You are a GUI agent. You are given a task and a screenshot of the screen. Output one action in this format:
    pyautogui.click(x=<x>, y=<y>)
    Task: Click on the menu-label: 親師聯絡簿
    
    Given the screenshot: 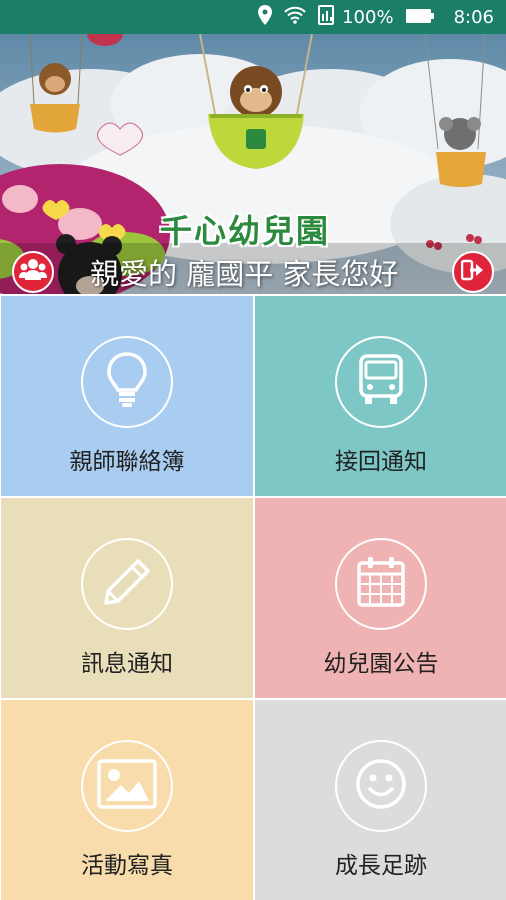 What is the action you would take?
    pyautogui.click(x=127, y=462)
    